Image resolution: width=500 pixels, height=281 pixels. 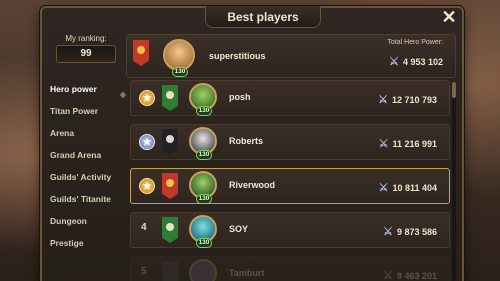 What do you see at coordinates (84, 133) in the screenshot?
I see `sidebar-item-arena: Arena` at bounding box center [84, 133].